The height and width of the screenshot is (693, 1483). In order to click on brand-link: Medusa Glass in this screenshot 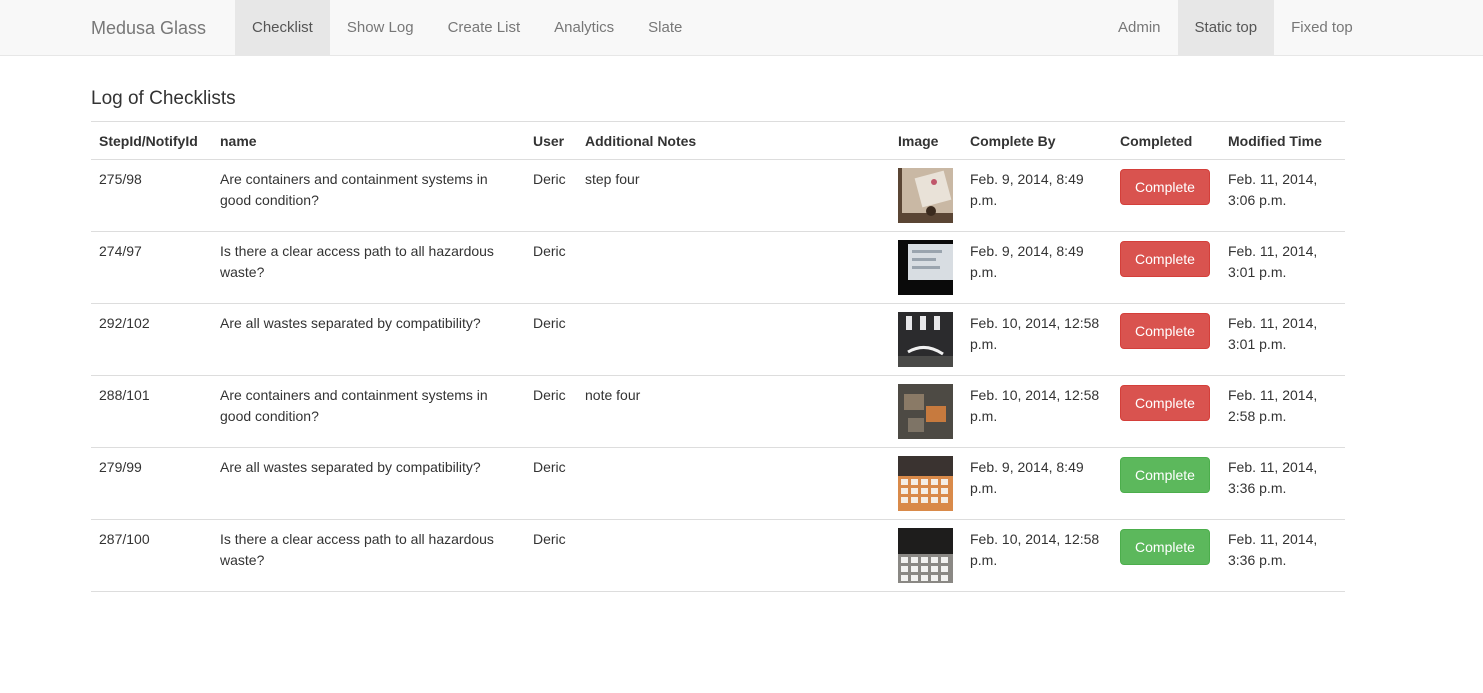, I will do `click(148, 28)`.